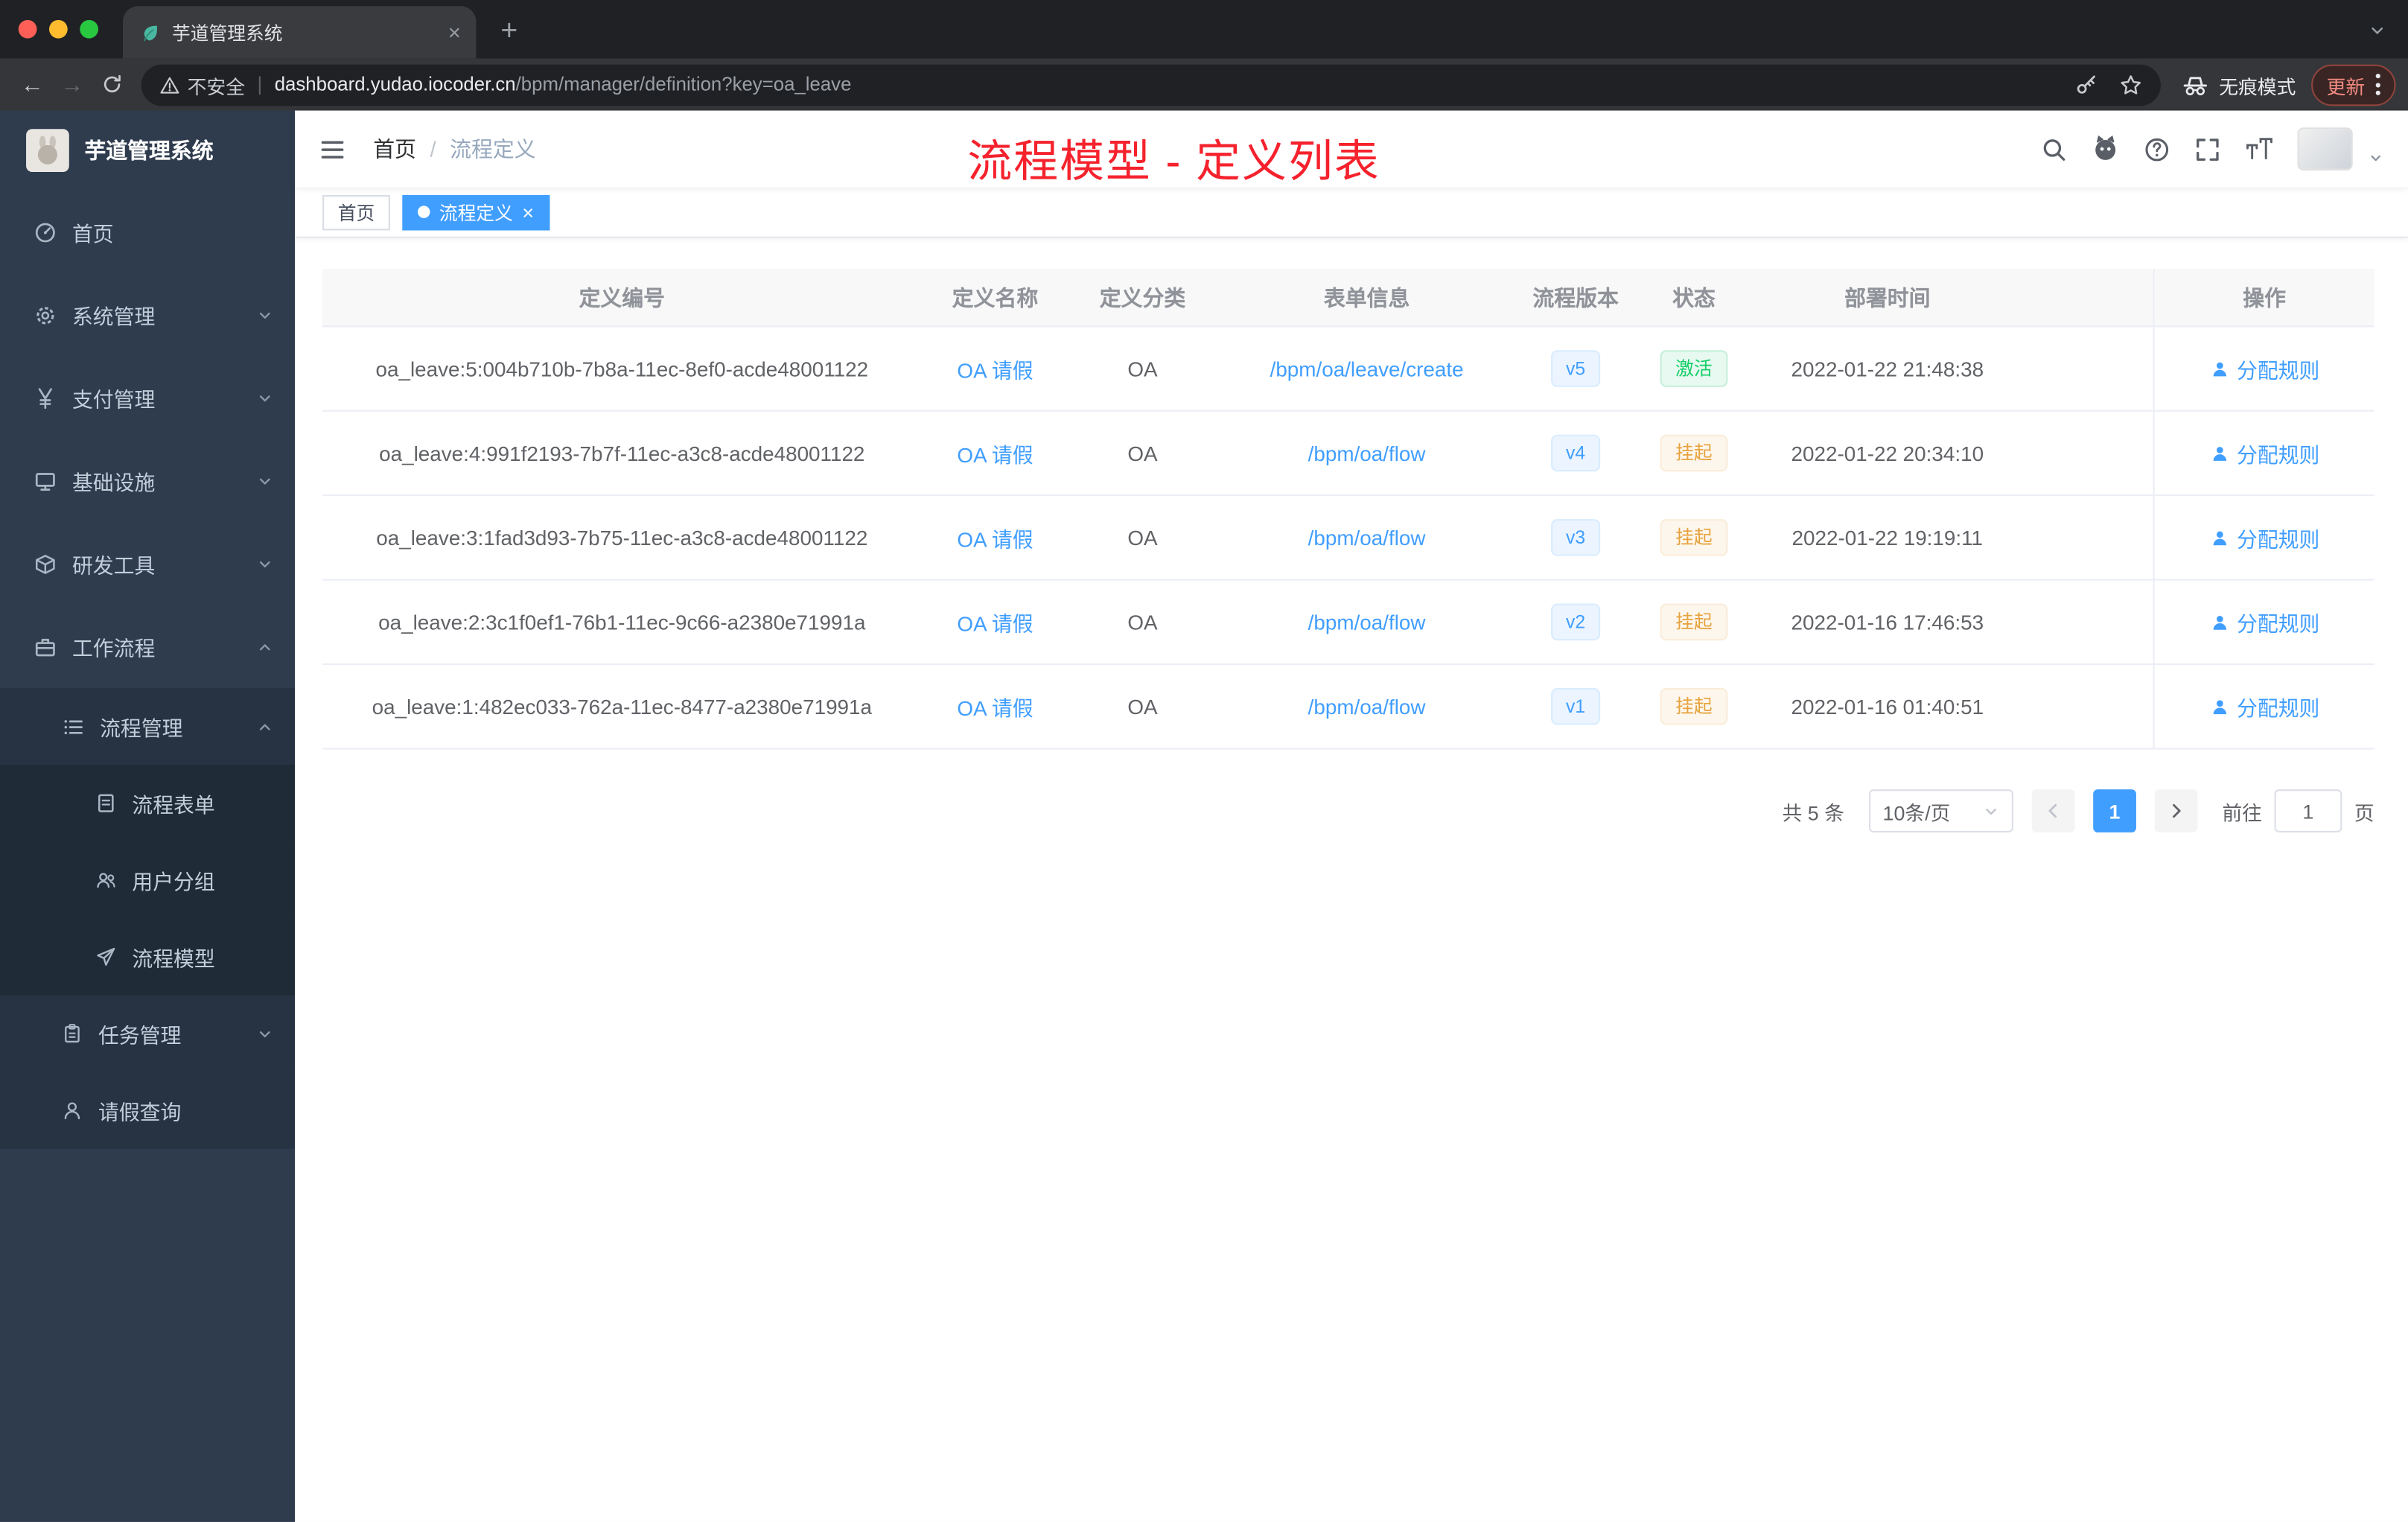 Image resolution: width=2408 pixels, height=1522 pixels. I want to click on sidebar-item-user-group: 用户分组, so click(147, 880).